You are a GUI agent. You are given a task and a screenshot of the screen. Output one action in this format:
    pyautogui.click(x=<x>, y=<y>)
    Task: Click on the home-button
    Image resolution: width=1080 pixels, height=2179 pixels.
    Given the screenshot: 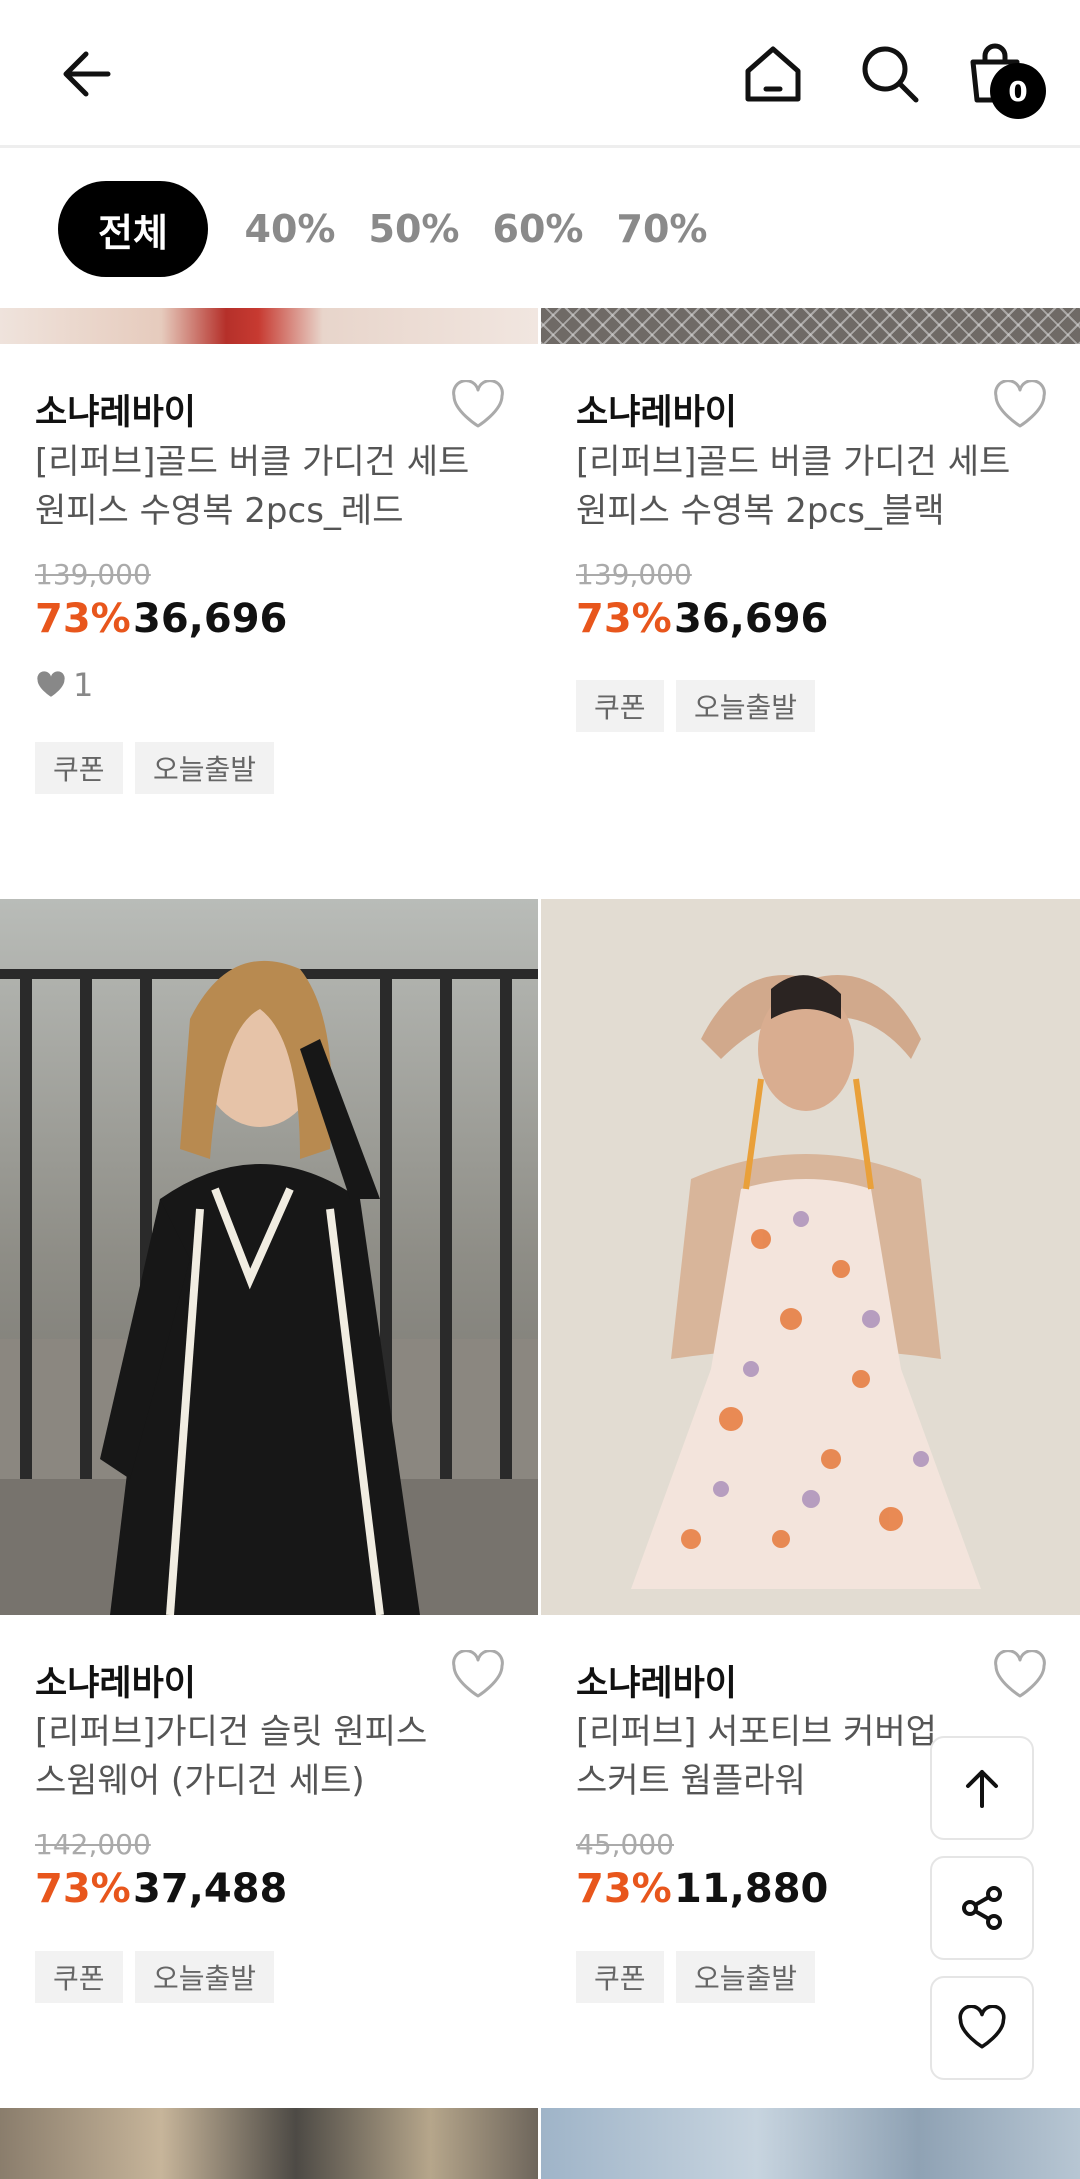 What is the action you would take?
    pyautogui.click(x=773, y=74)
    